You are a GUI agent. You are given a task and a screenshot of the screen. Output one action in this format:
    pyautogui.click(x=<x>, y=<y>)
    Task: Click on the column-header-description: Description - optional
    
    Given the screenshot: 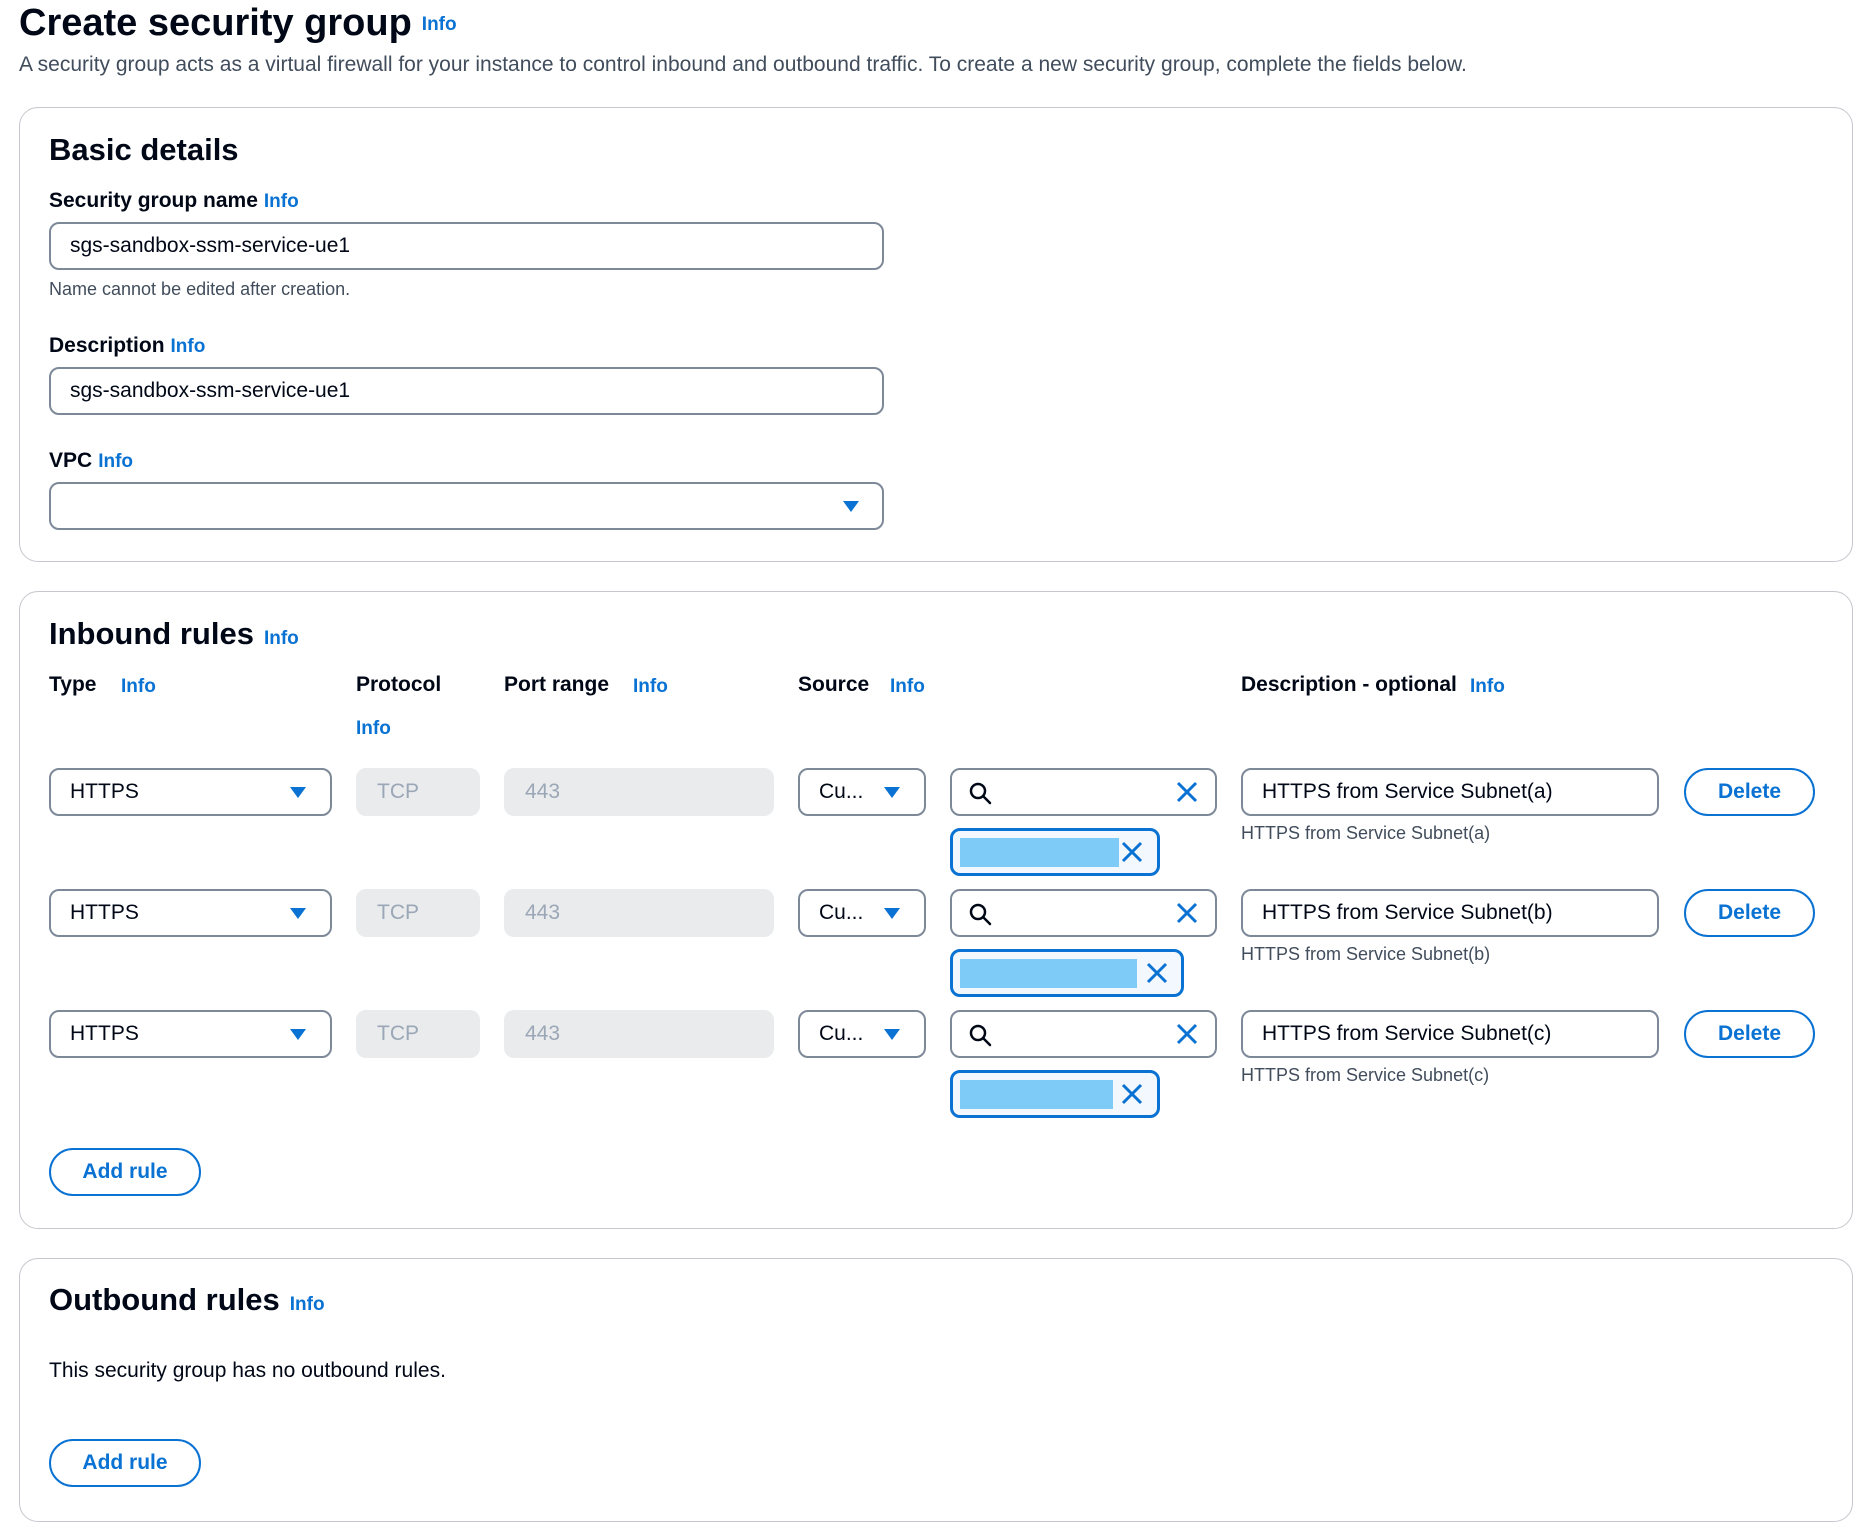 What is the action you would take?
    pyautogui.click(x=1349, y=685)
    